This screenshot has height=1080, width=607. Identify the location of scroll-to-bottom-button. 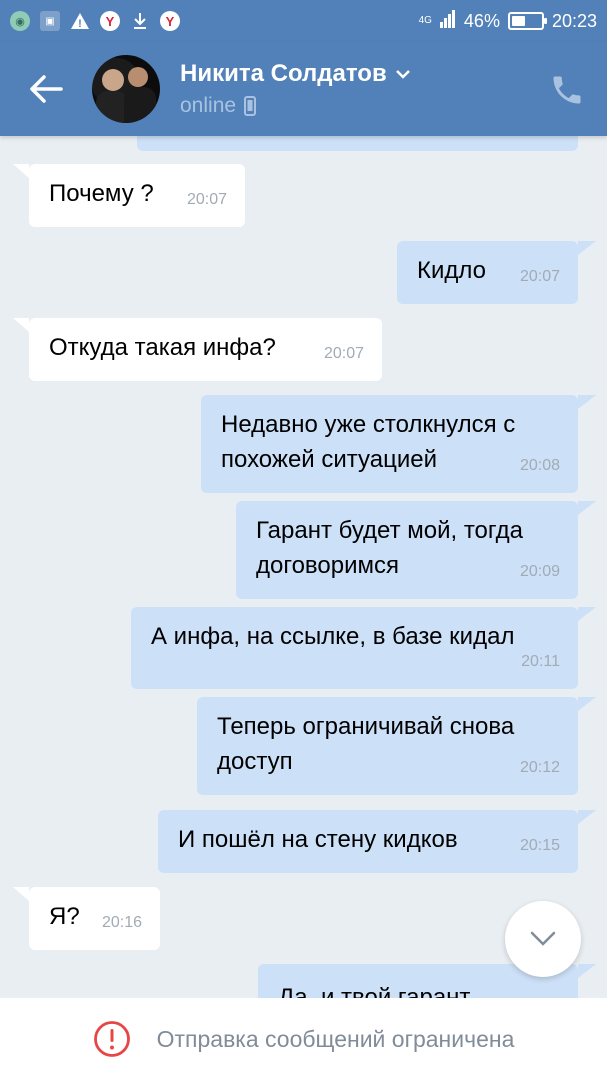
(543, 939).